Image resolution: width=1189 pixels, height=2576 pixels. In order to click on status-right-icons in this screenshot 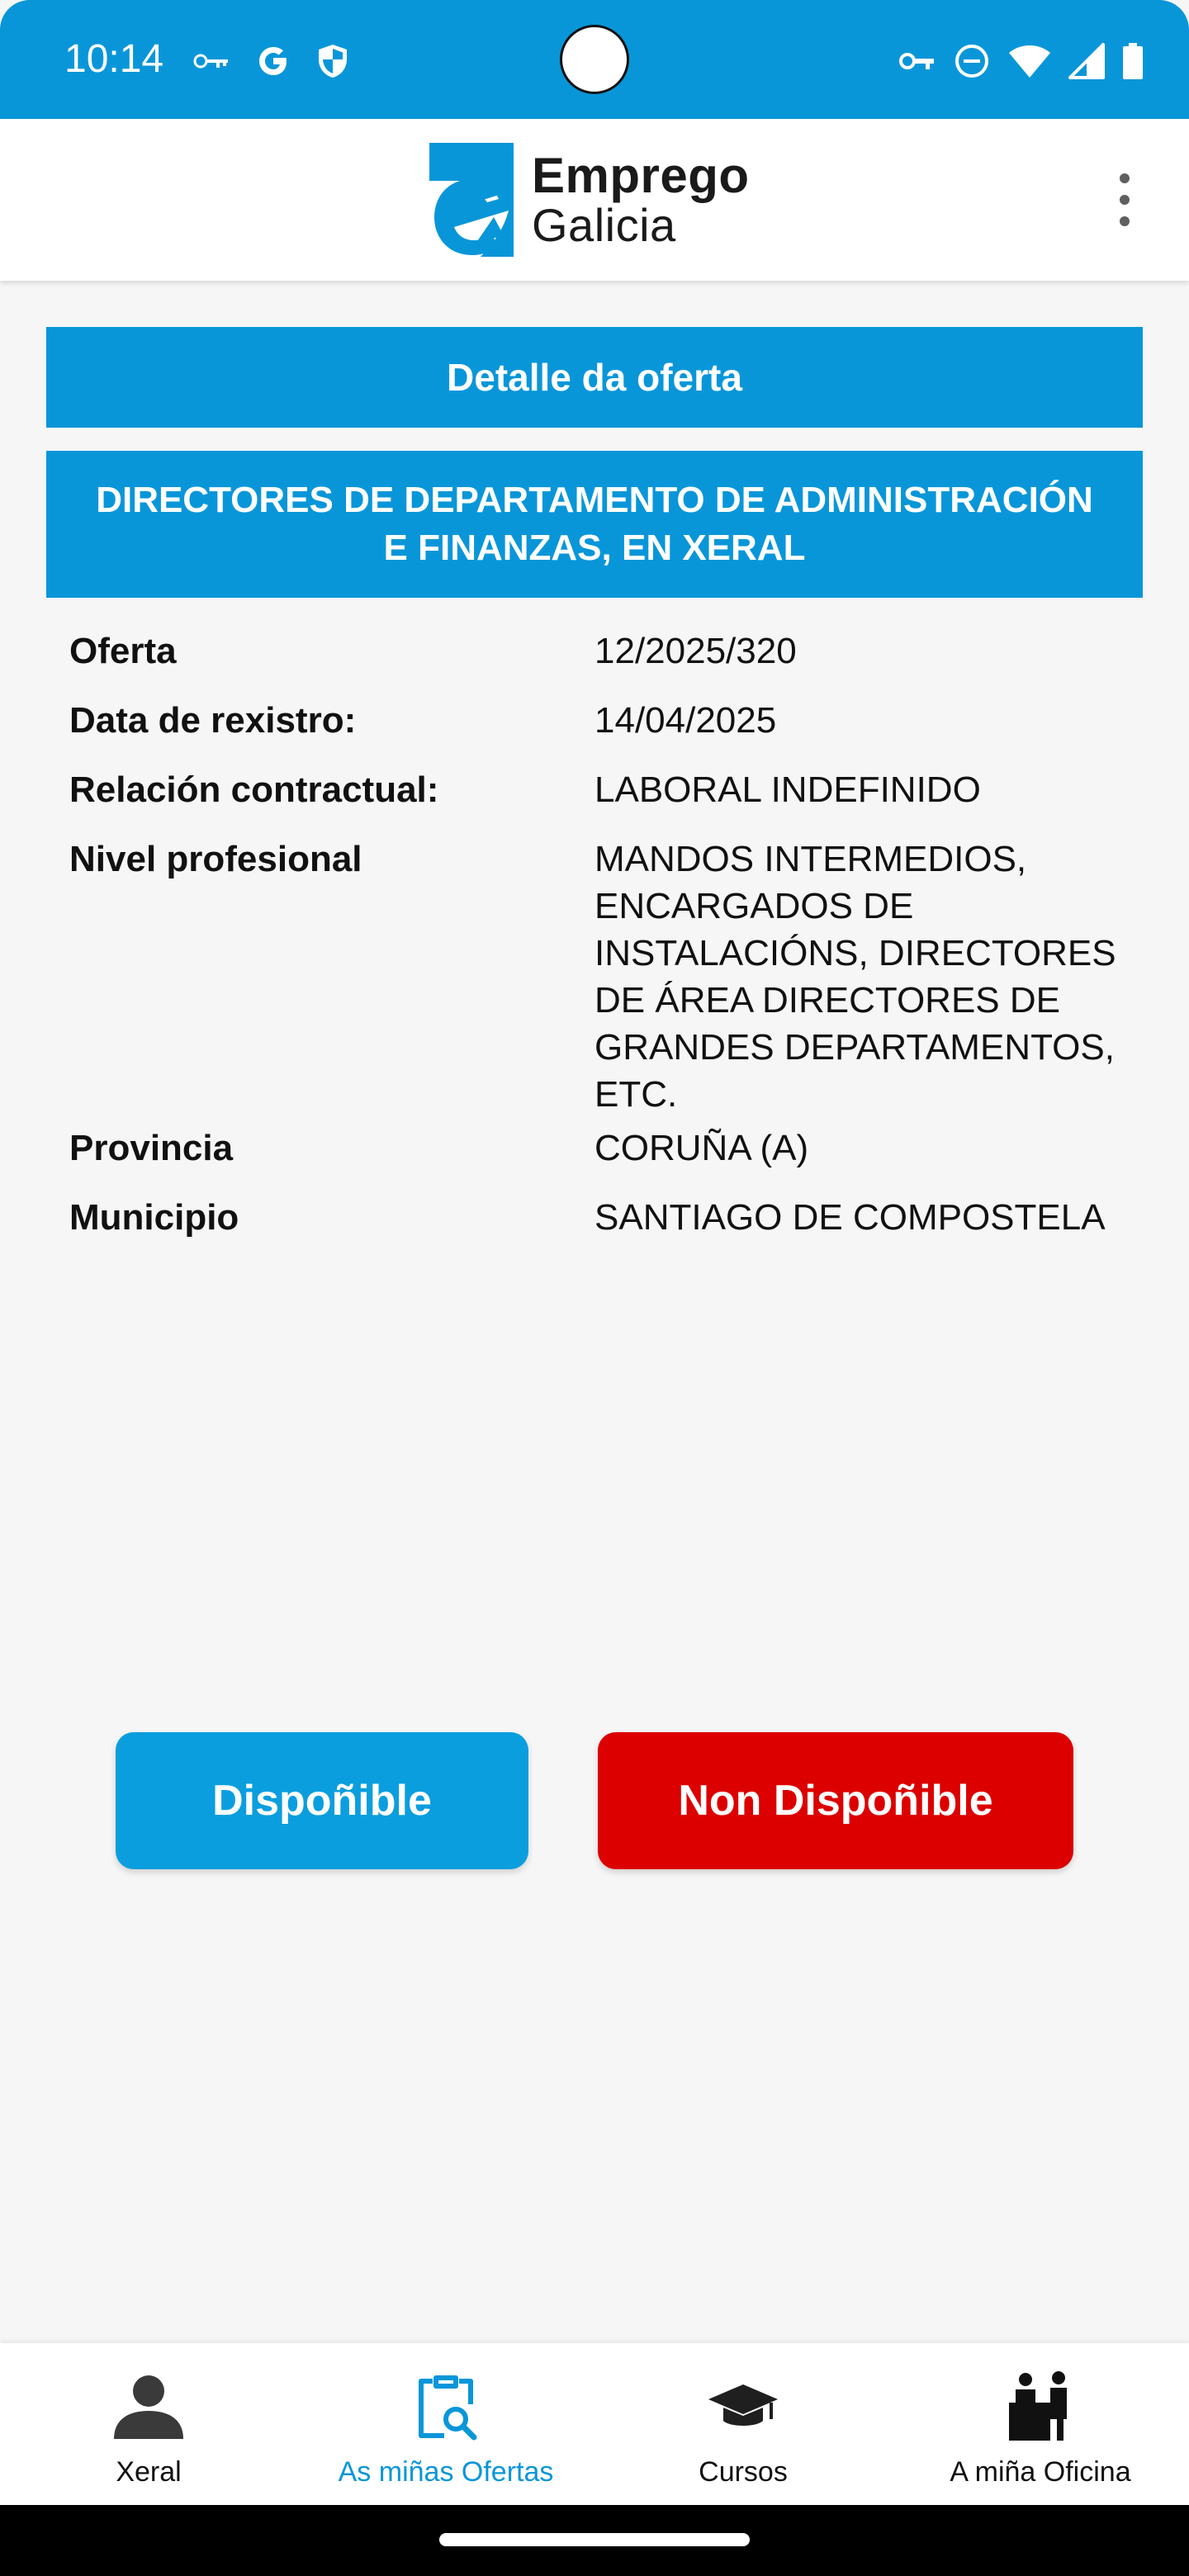, I will do `click(1021, 61)`.